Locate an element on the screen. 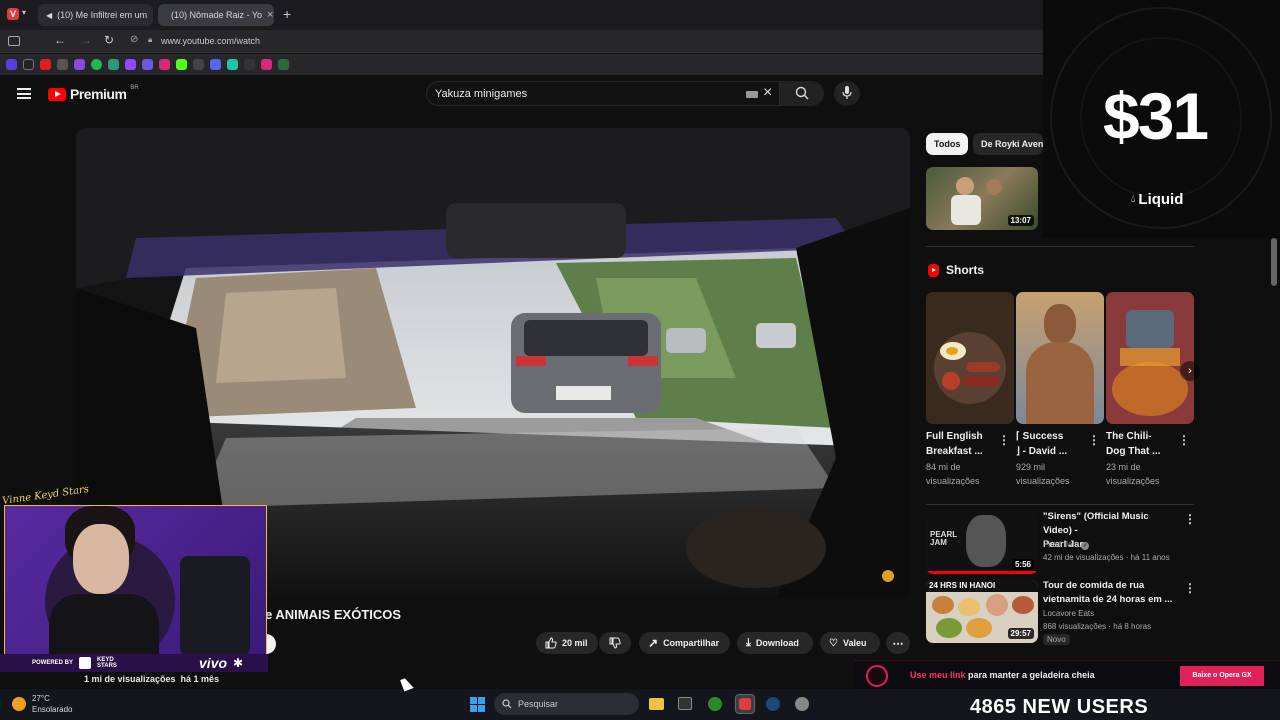 Image resolution: width=1280 pixels, height=720 pixels. duration-badge: 5:56 is located at coordinates (1022, 564).